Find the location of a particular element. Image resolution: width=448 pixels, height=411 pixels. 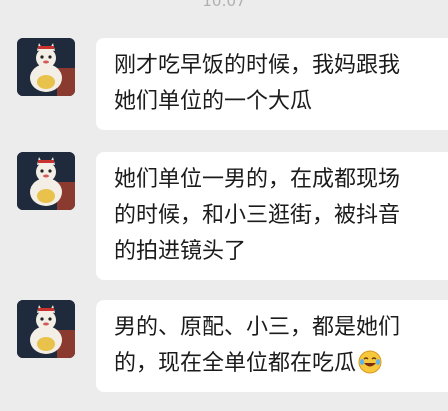

message-text: 的时候，和小三逛街，被抖音 is located at coordinates (257, 215).